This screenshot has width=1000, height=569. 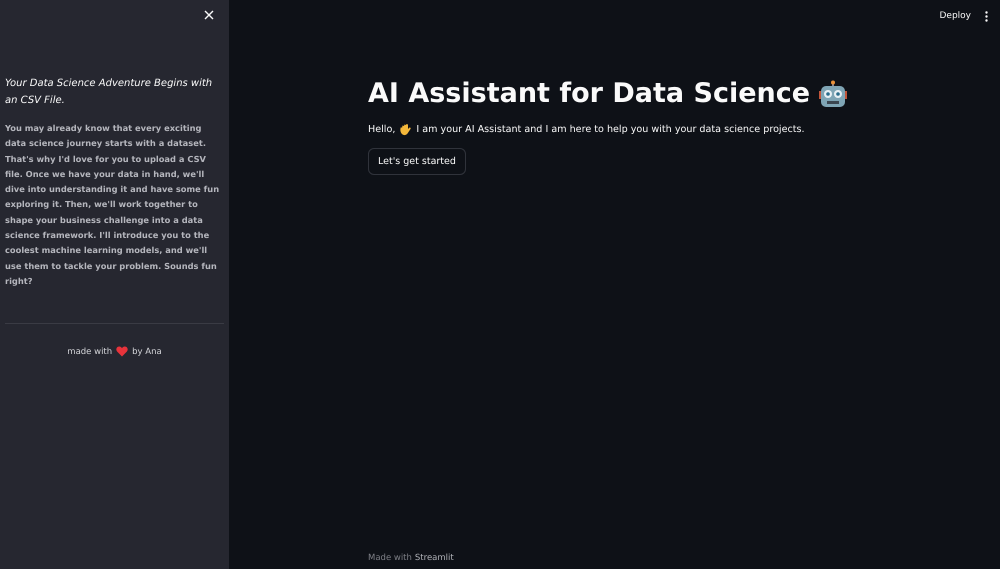 I want to click on sidebar-paragraph: You may already know that every exciting data science journey starts with a dataset. That's why I'd love for you to upload a CSV file. Once we have your data in hand, we'll dive into understanding it and have some fun exploring it. Then, we'll work together to shape your business challenge into a data science framework. I'll introduce you to the coolest machine learning models, and we'll use them to tackle your problem. Sounds fun right?, so click(x=112, y=205).